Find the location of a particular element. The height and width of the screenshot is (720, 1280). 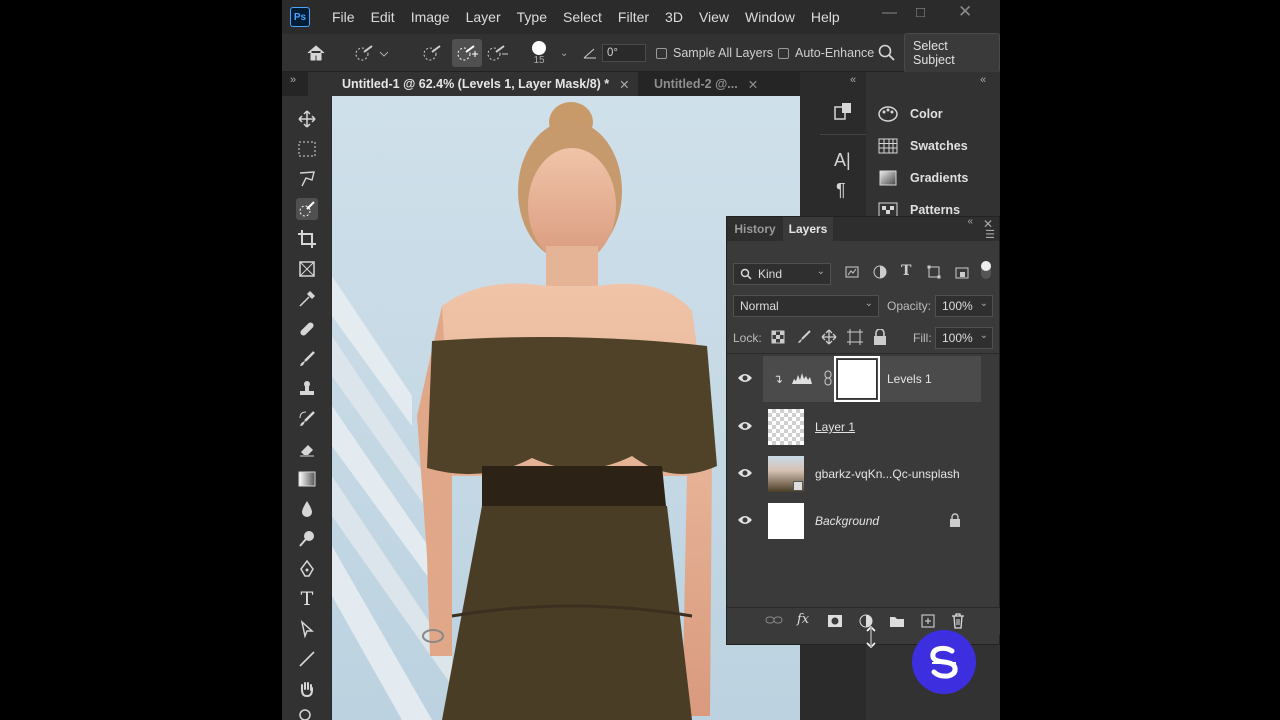

filter-type-icon: T is located at coordinates (906, 271).